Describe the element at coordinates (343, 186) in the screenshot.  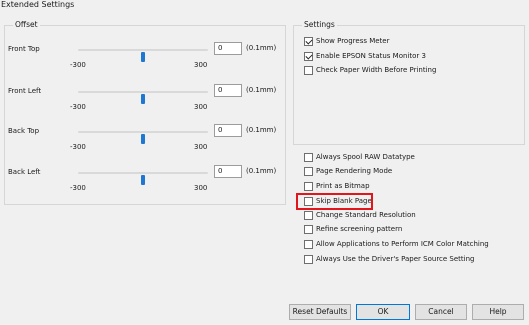
I see `checkbox-label: Print as Bitmap` at that location.